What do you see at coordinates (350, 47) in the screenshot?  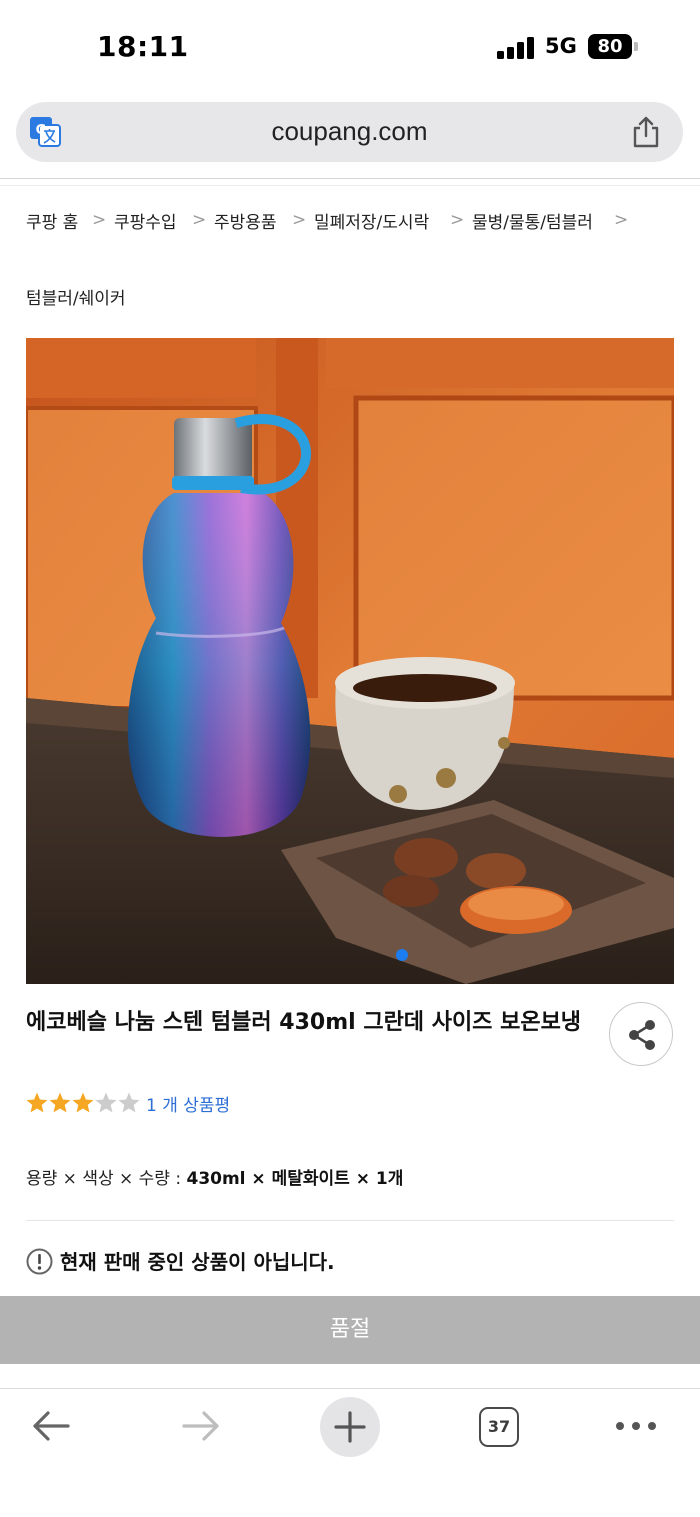 I see `status-bar: 18:11 5G 80` at bounding box center [350, 47].